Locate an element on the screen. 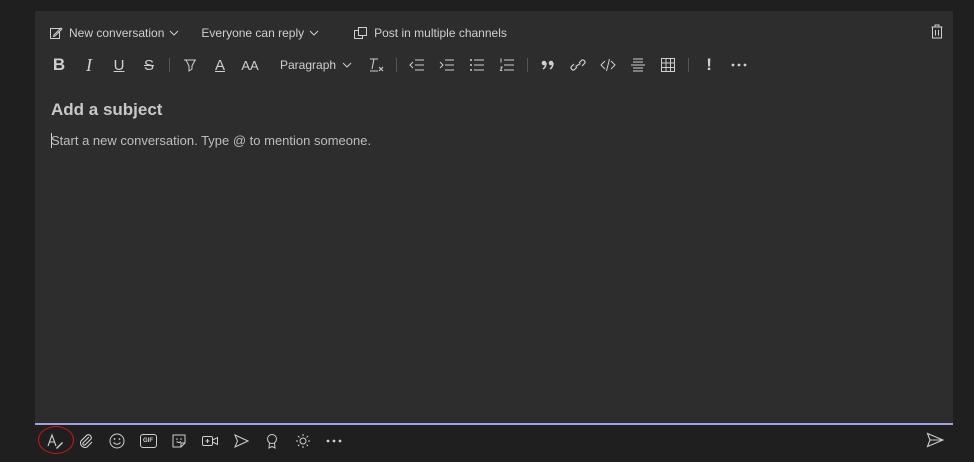 Image resolution: width=974 pixels, height=462 pixels. format-button is located at coordinates (55, 441).